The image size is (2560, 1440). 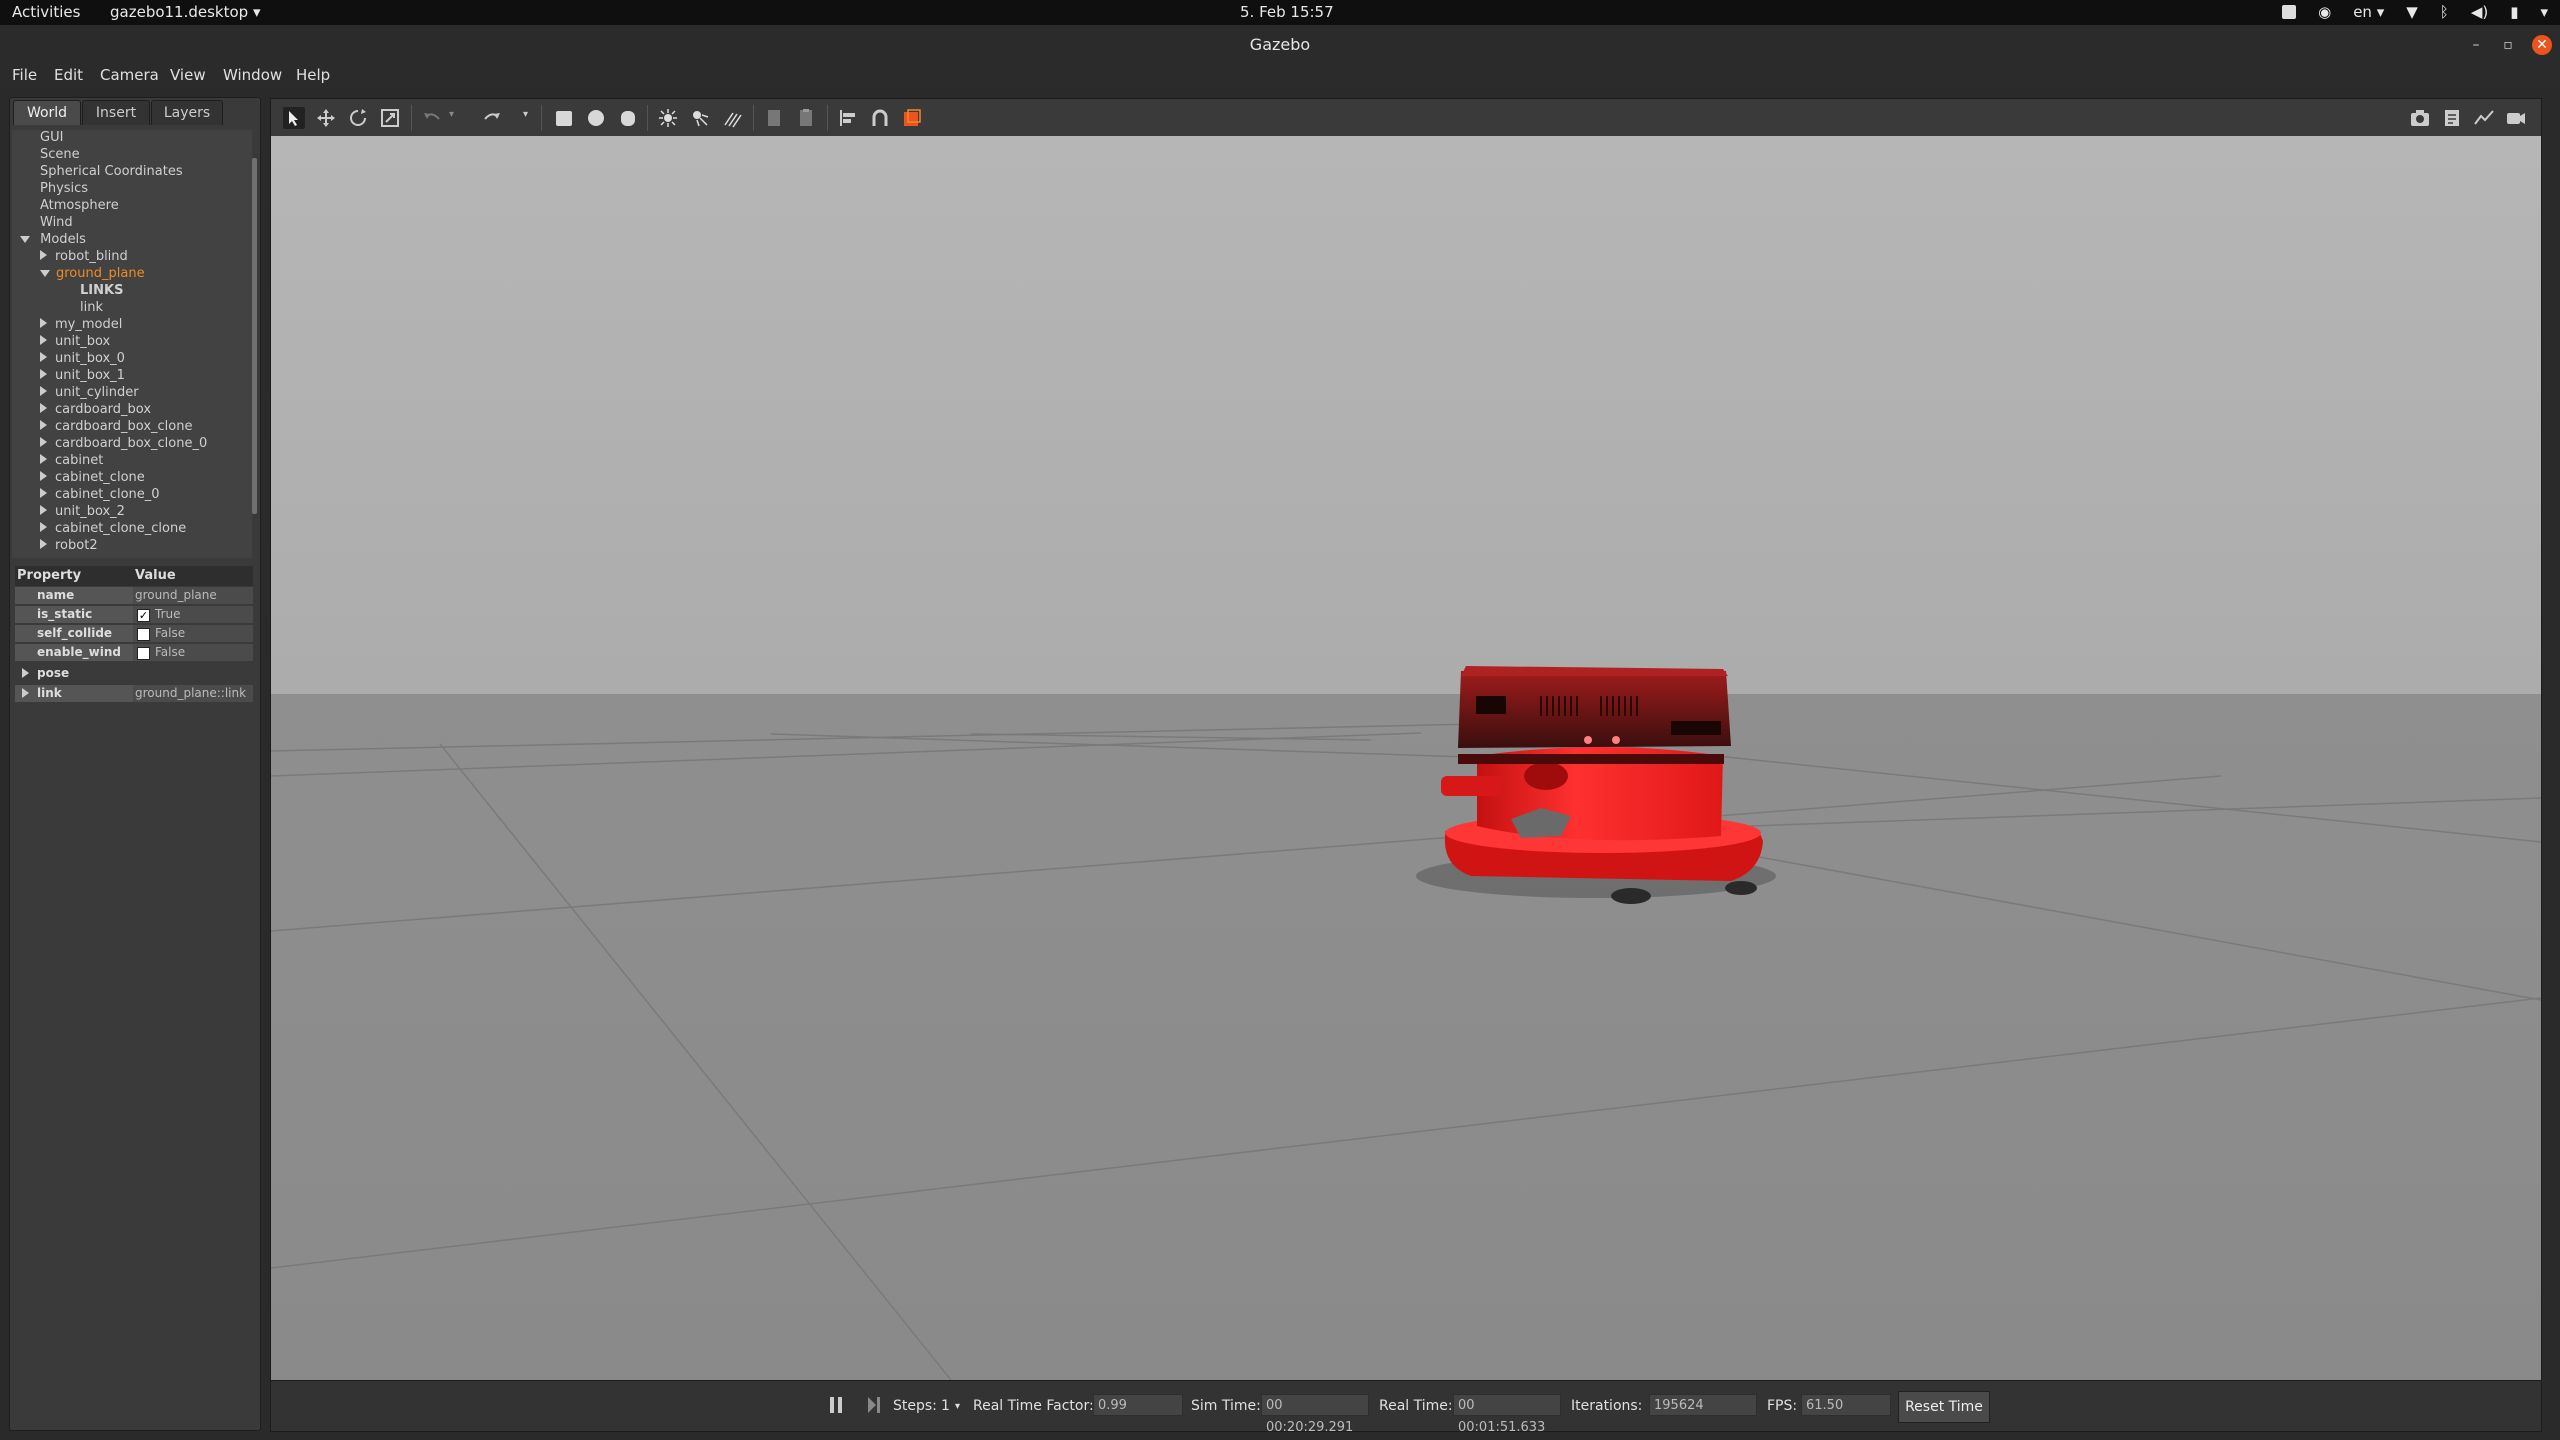 What do you see at coordinates (492, 118) in the screenshot?
I see `redo-icon` at bounding box center [492, 118].